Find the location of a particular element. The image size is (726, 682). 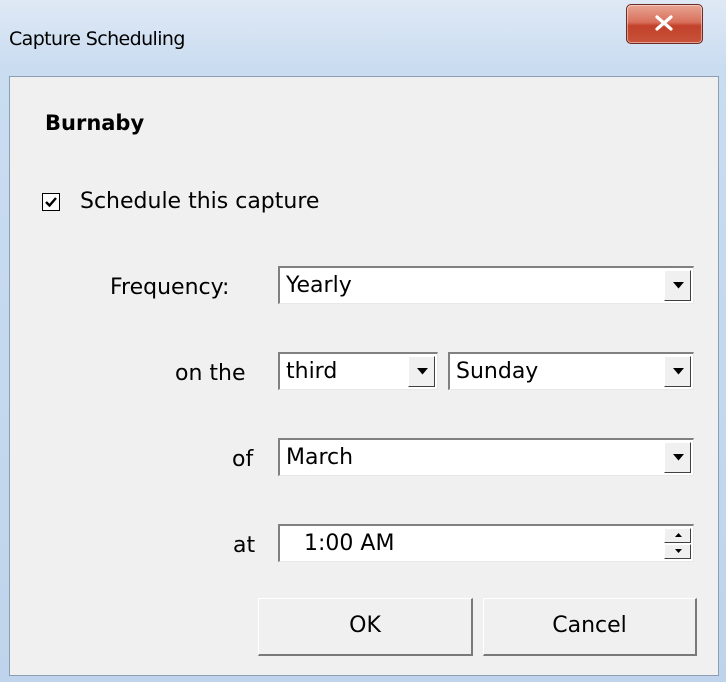

weekday-dropdown: Sunday is located at coordinates (571, 371).